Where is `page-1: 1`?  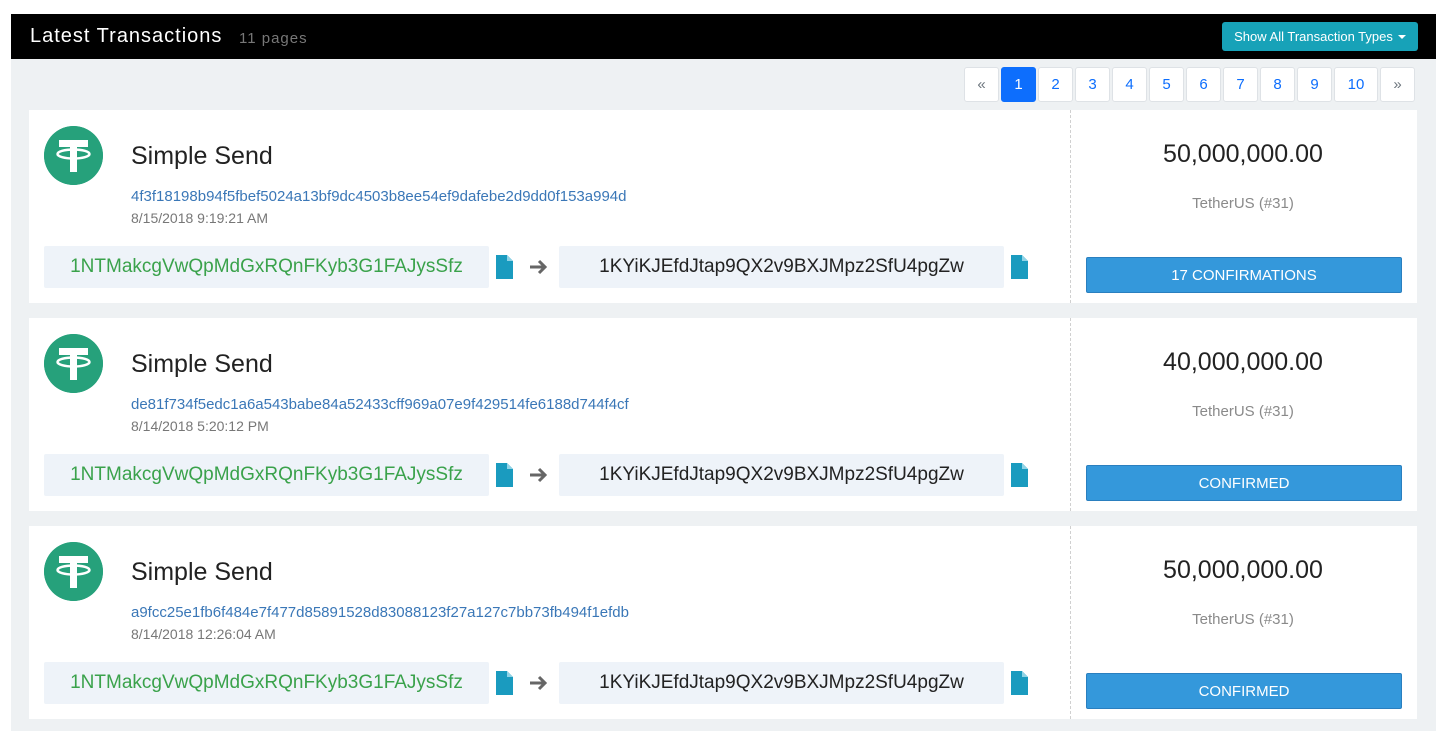 page-1: 1 is located at coordinates (1018, 84).